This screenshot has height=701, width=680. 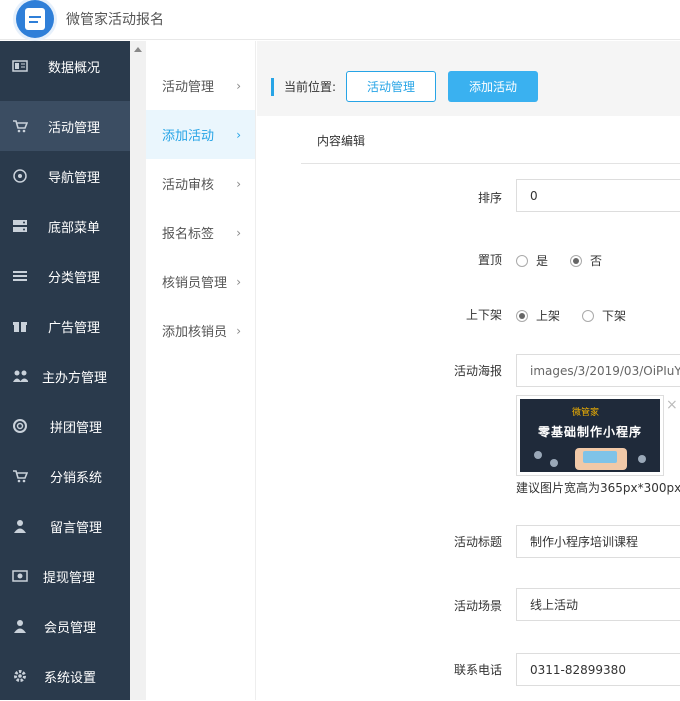 I want to click on lifebuoy-icon, so click(x=20, y=426).